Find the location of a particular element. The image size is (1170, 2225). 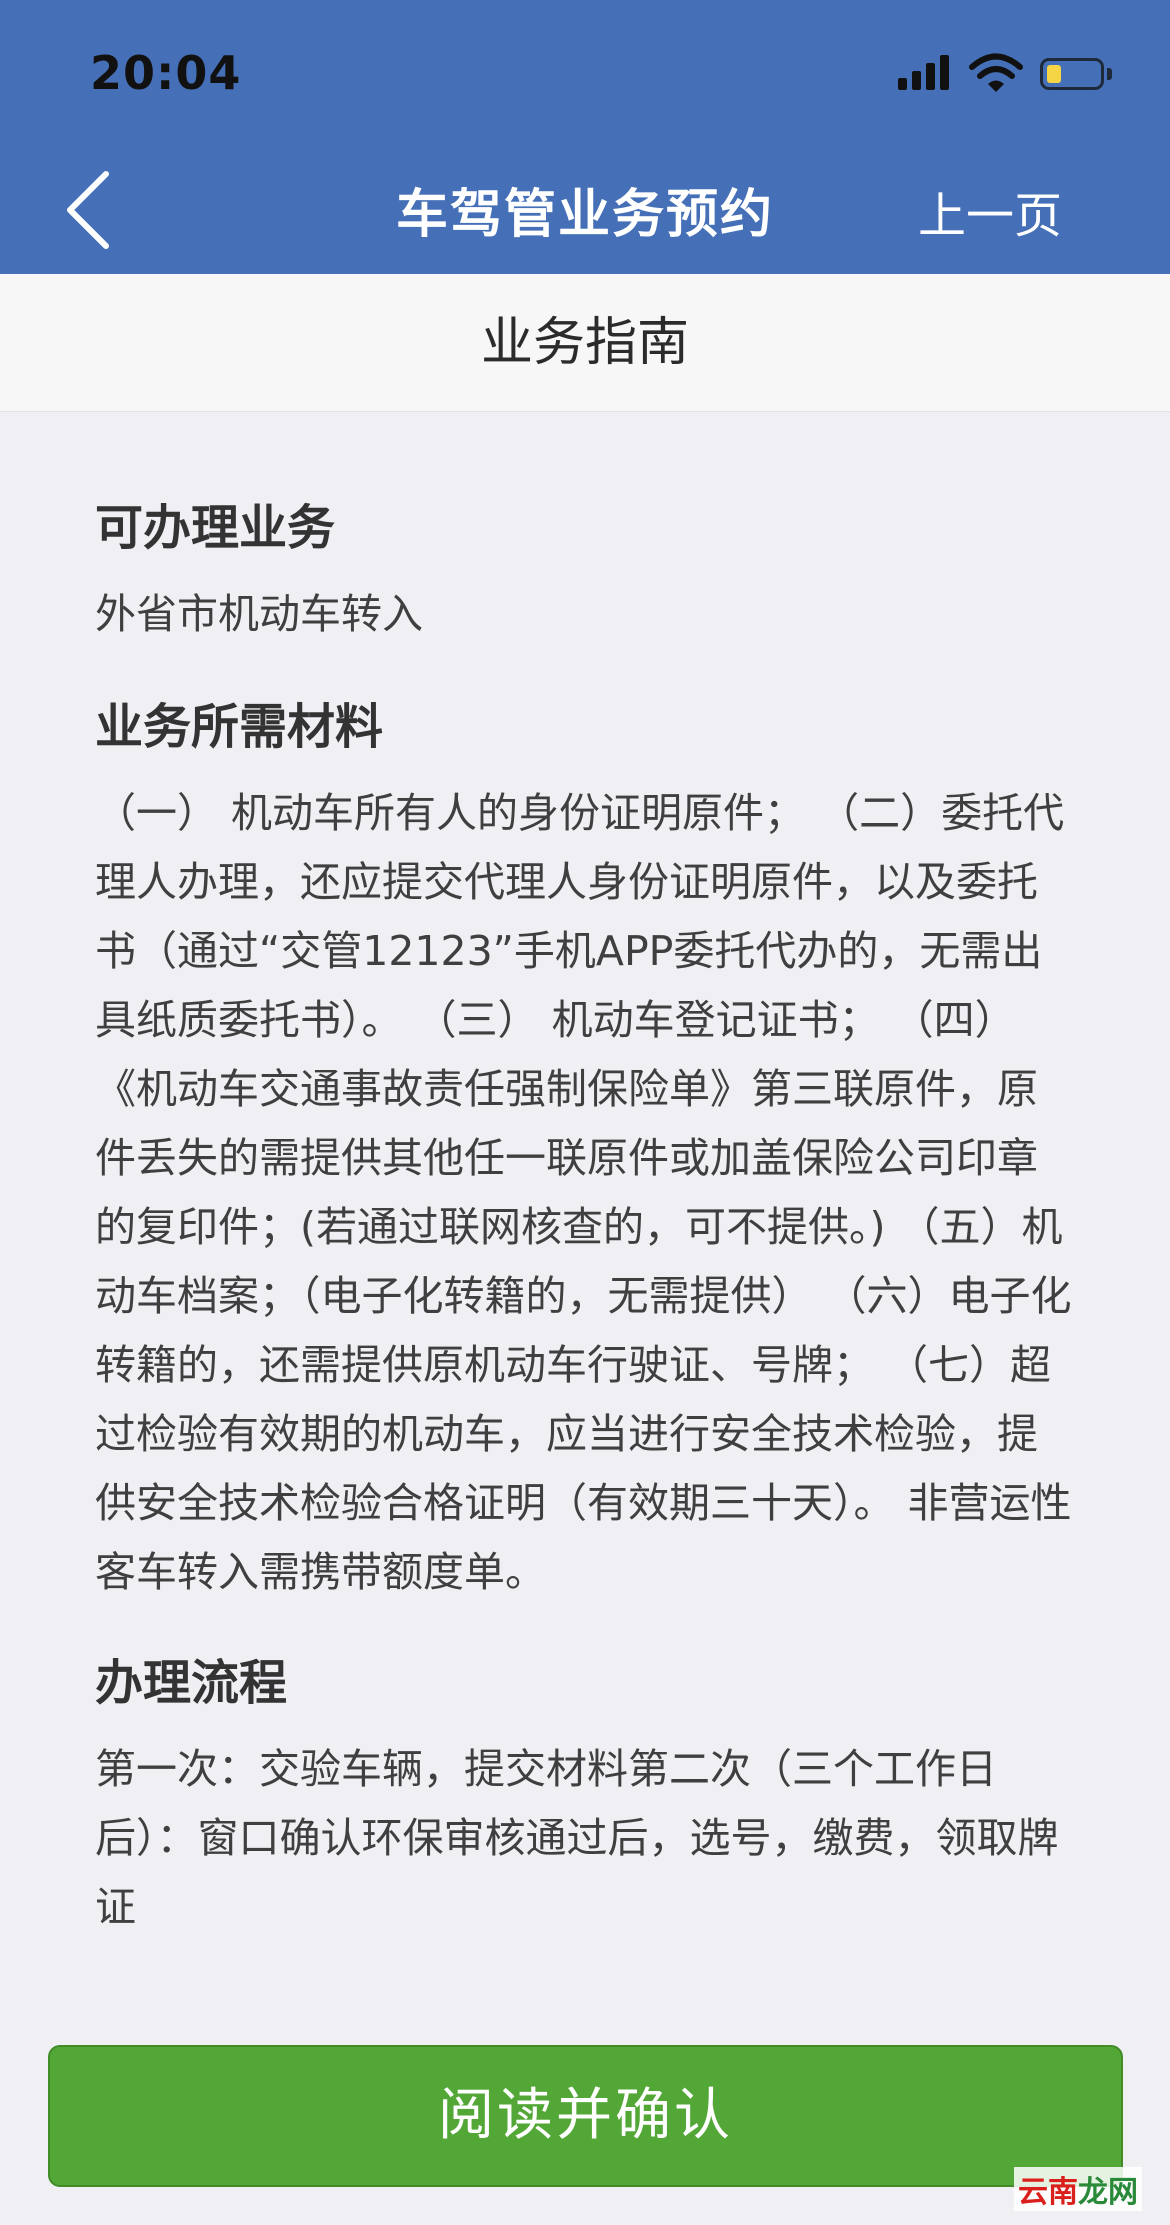

wifi-icon is located at coordinates (996, 72).